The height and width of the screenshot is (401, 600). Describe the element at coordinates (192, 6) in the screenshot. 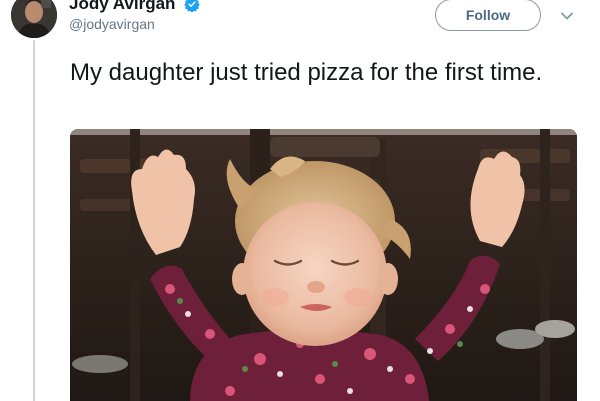

I see `verified-badge-icon` at that location.